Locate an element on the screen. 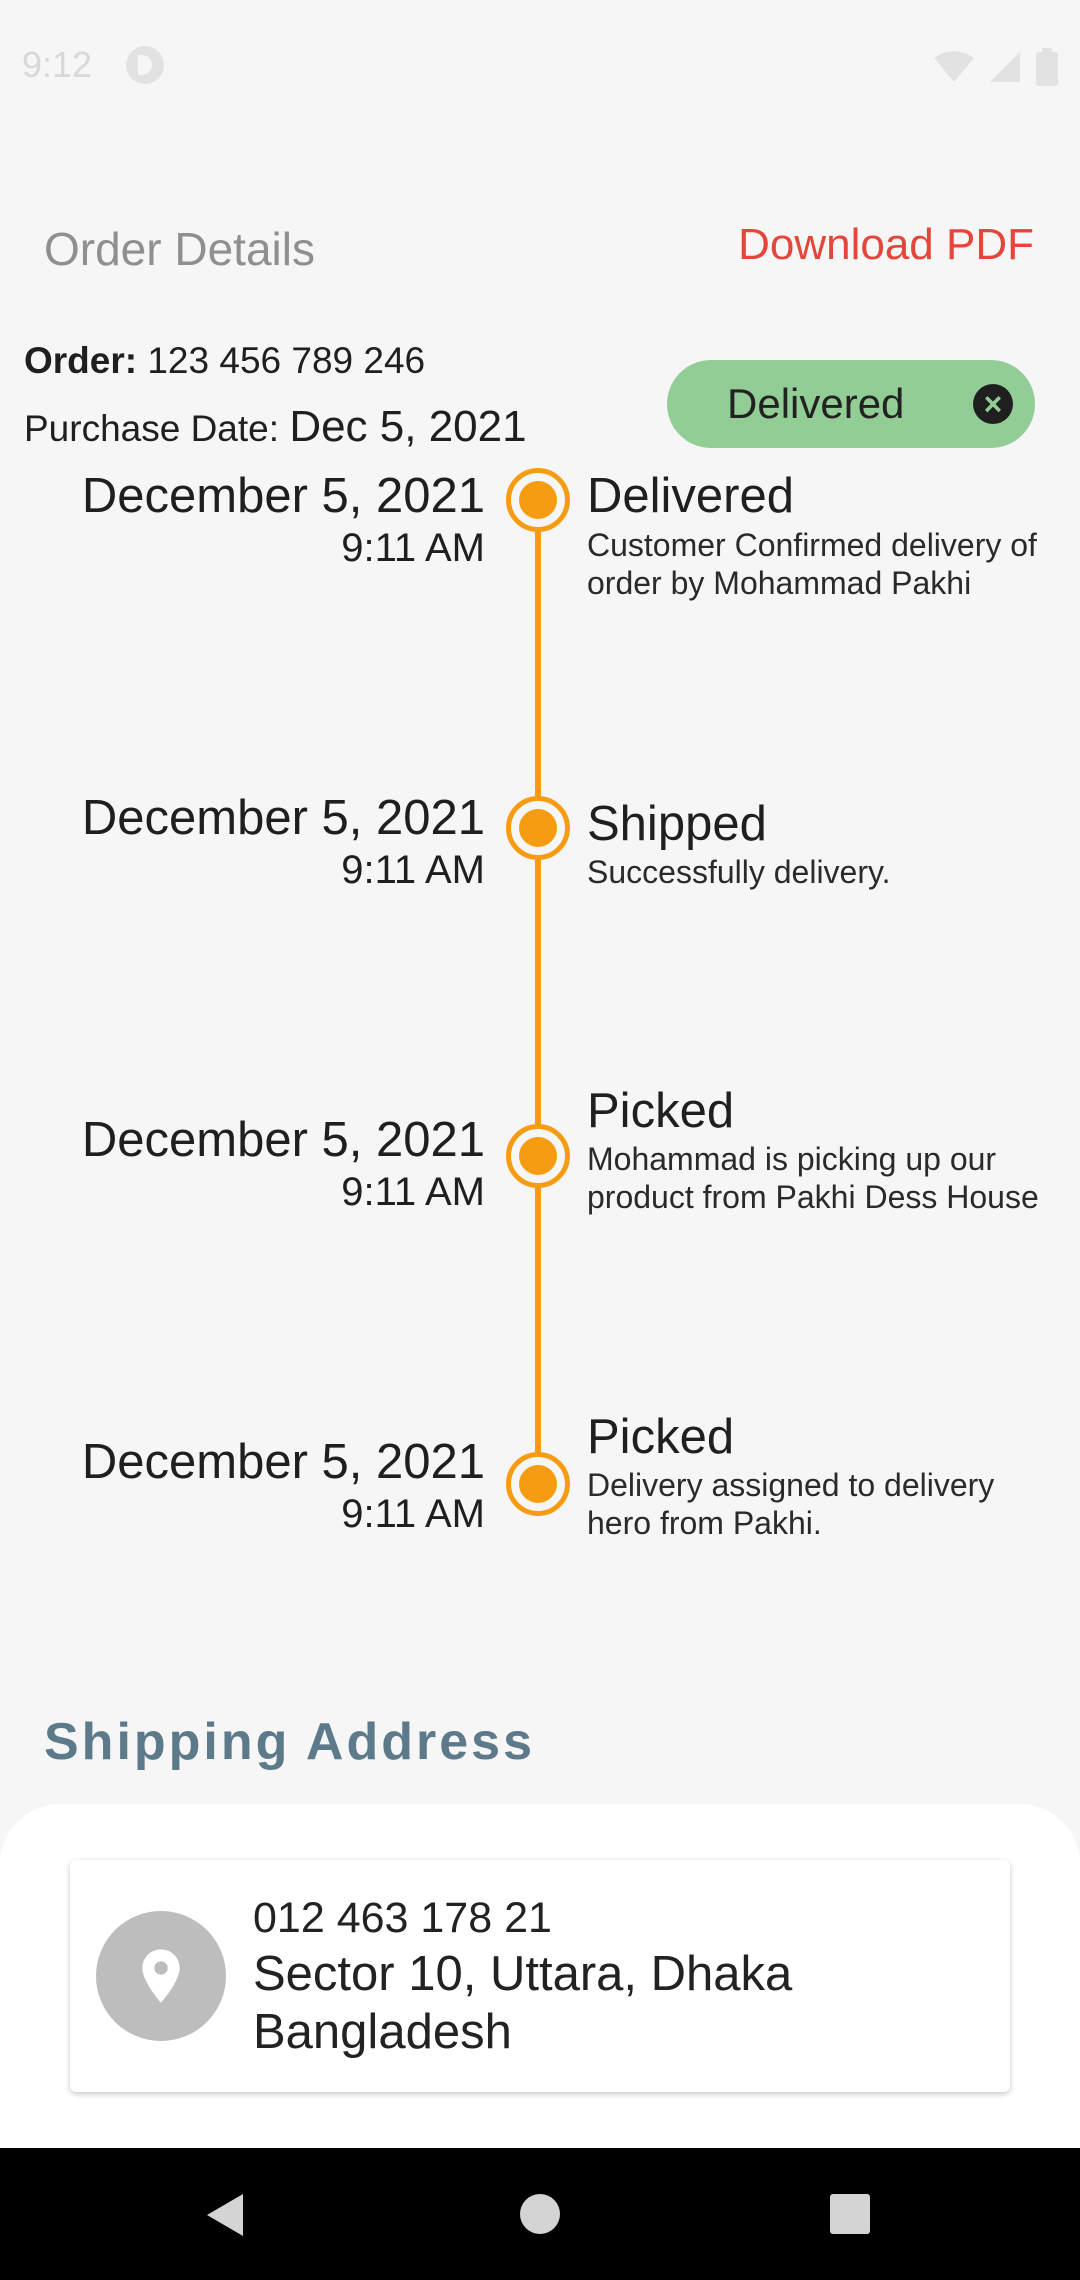  address-phone: 012 463 178 21 is located at coordinates (402, 1918).